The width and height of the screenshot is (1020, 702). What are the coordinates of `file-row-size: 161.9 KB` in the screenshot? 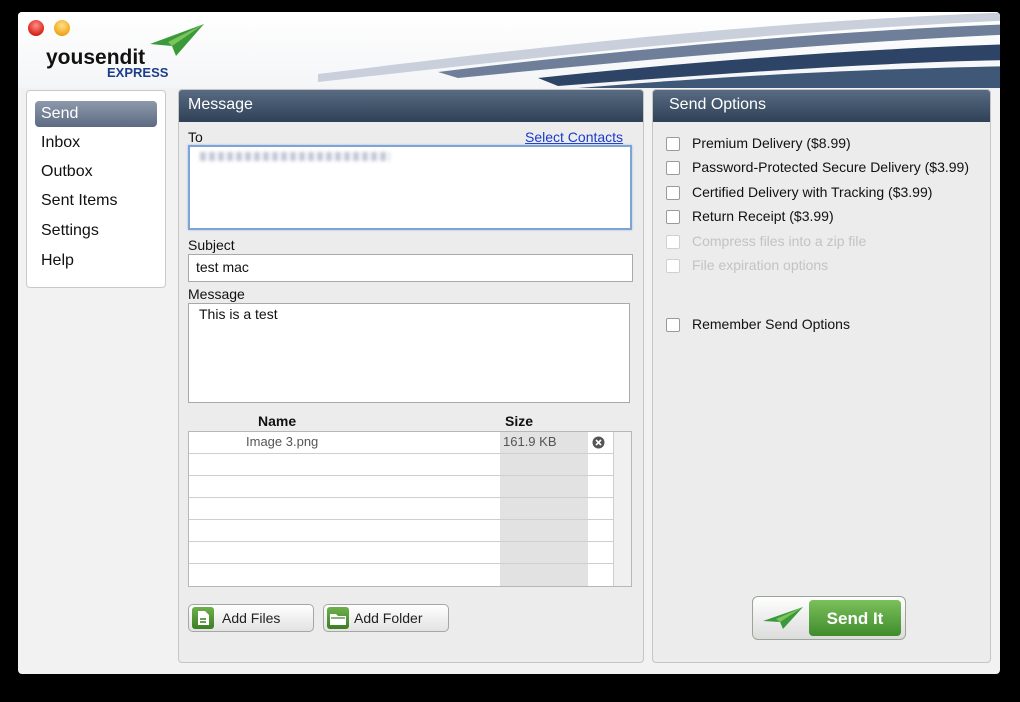 It's located at (530, 441).